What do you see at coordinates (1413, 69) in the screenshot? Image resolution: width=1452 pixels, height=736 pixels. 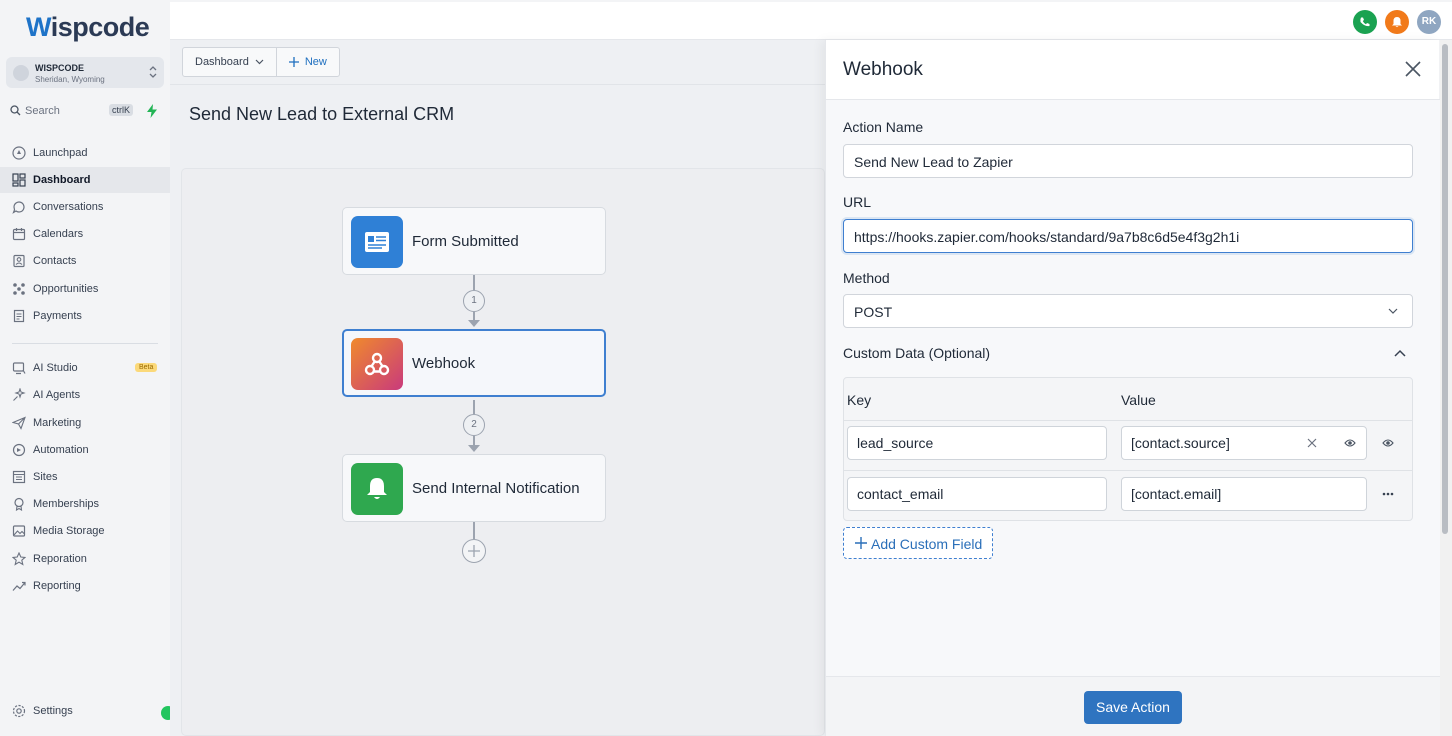 I see `close-icon` at bounding box center [1413, 69].